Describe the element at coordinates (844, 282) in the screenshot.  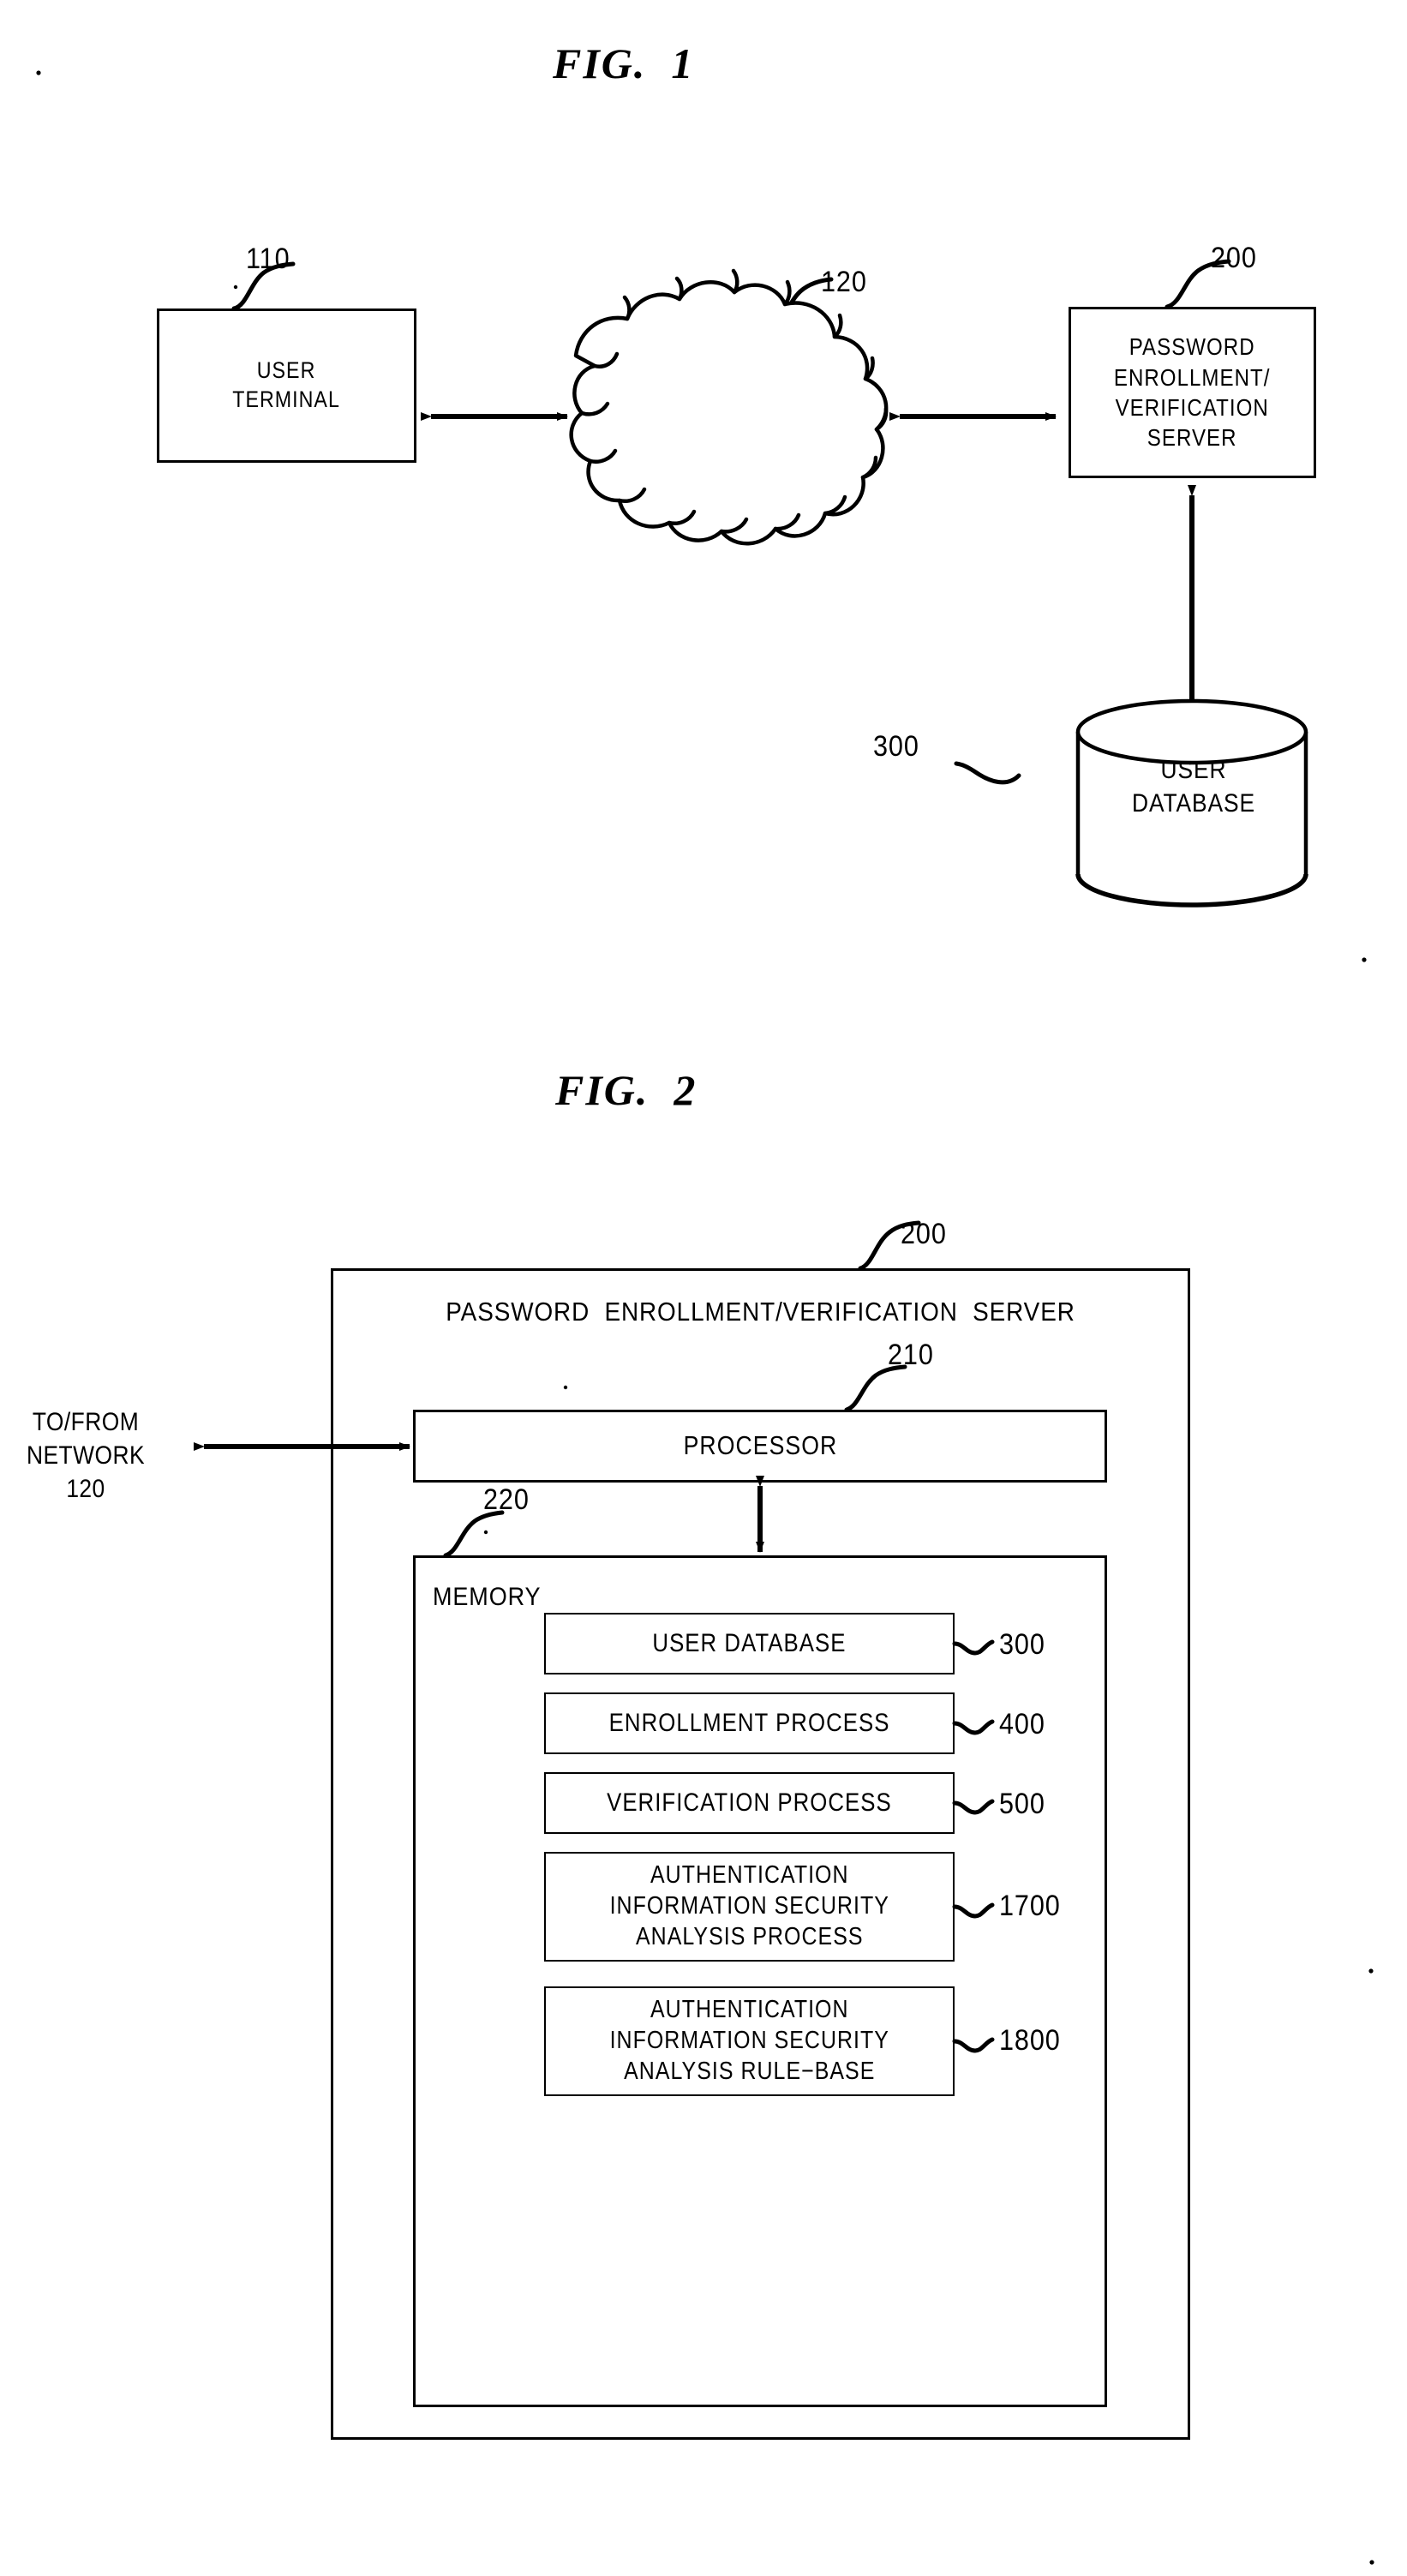
I see `ref-120: 120` at that location.